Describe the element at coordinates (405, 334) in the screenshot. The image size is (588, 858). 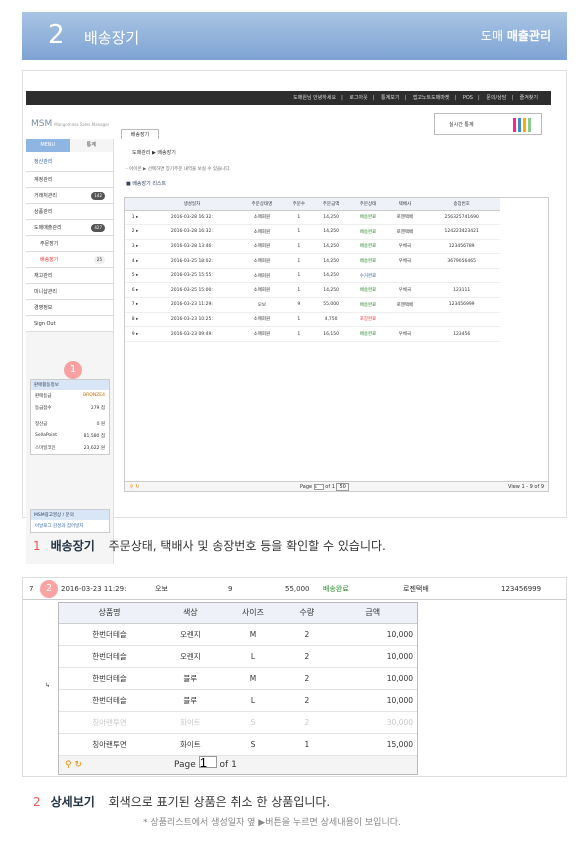
I see `table-cell: 우체국` at that location.